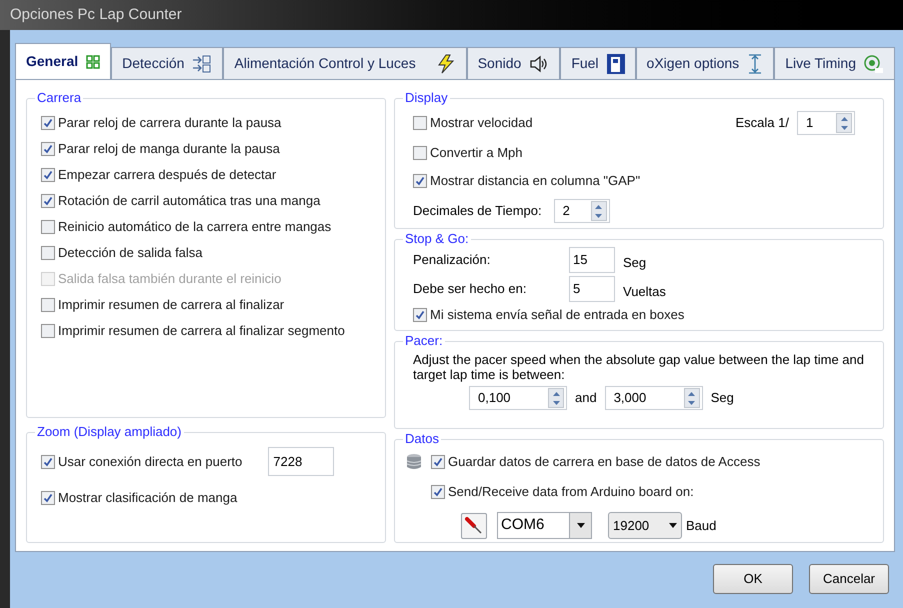 This screenshot has width=903, height=608. I want to click on checkbox-label: Parar reloj de manga durante la pausa, so click(169, 149).